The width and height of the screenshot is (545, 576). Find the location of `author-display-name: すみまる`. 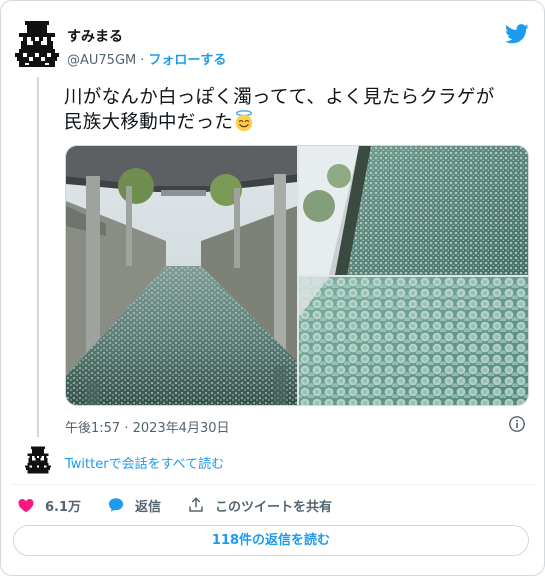

author-display-name: すみまる is located at coordinates (95, 36).